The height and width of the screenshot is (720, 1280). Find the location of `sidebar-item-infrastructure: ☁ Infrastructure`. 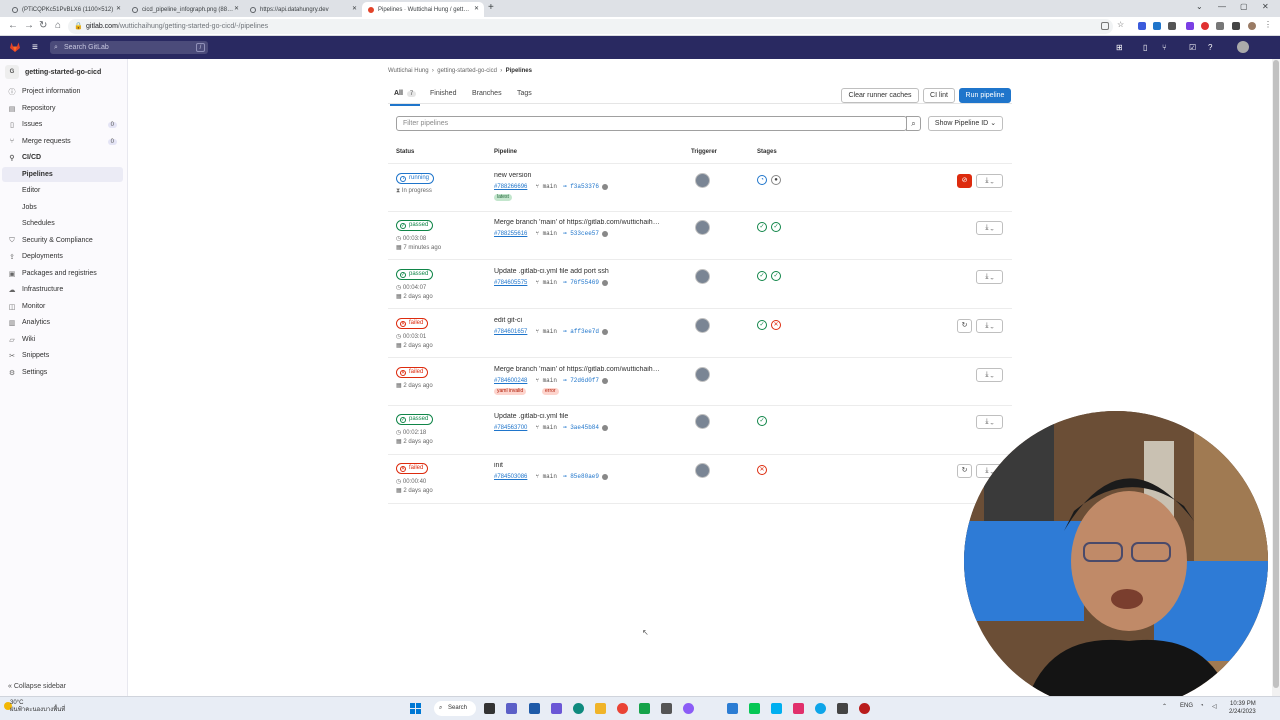

sidebar-item-infrastructure: ☁ Infrastructure is located at coordinates (62, 289).